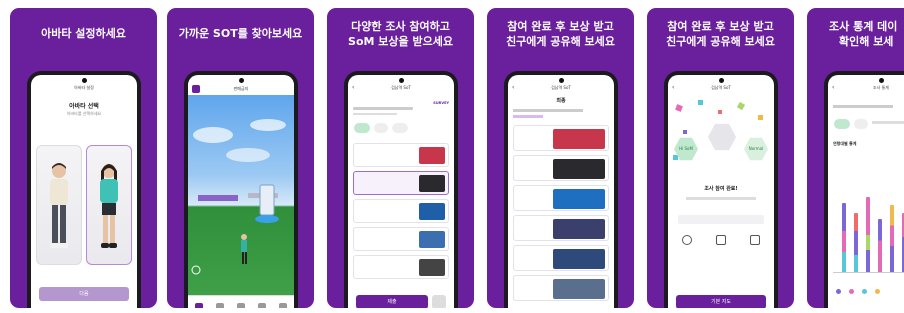  What do you see at coordinates (560, 26) in the screenshot?
I see `caption-line: 참여 완료 후 보상 받고` at bounding box center [560, 26].